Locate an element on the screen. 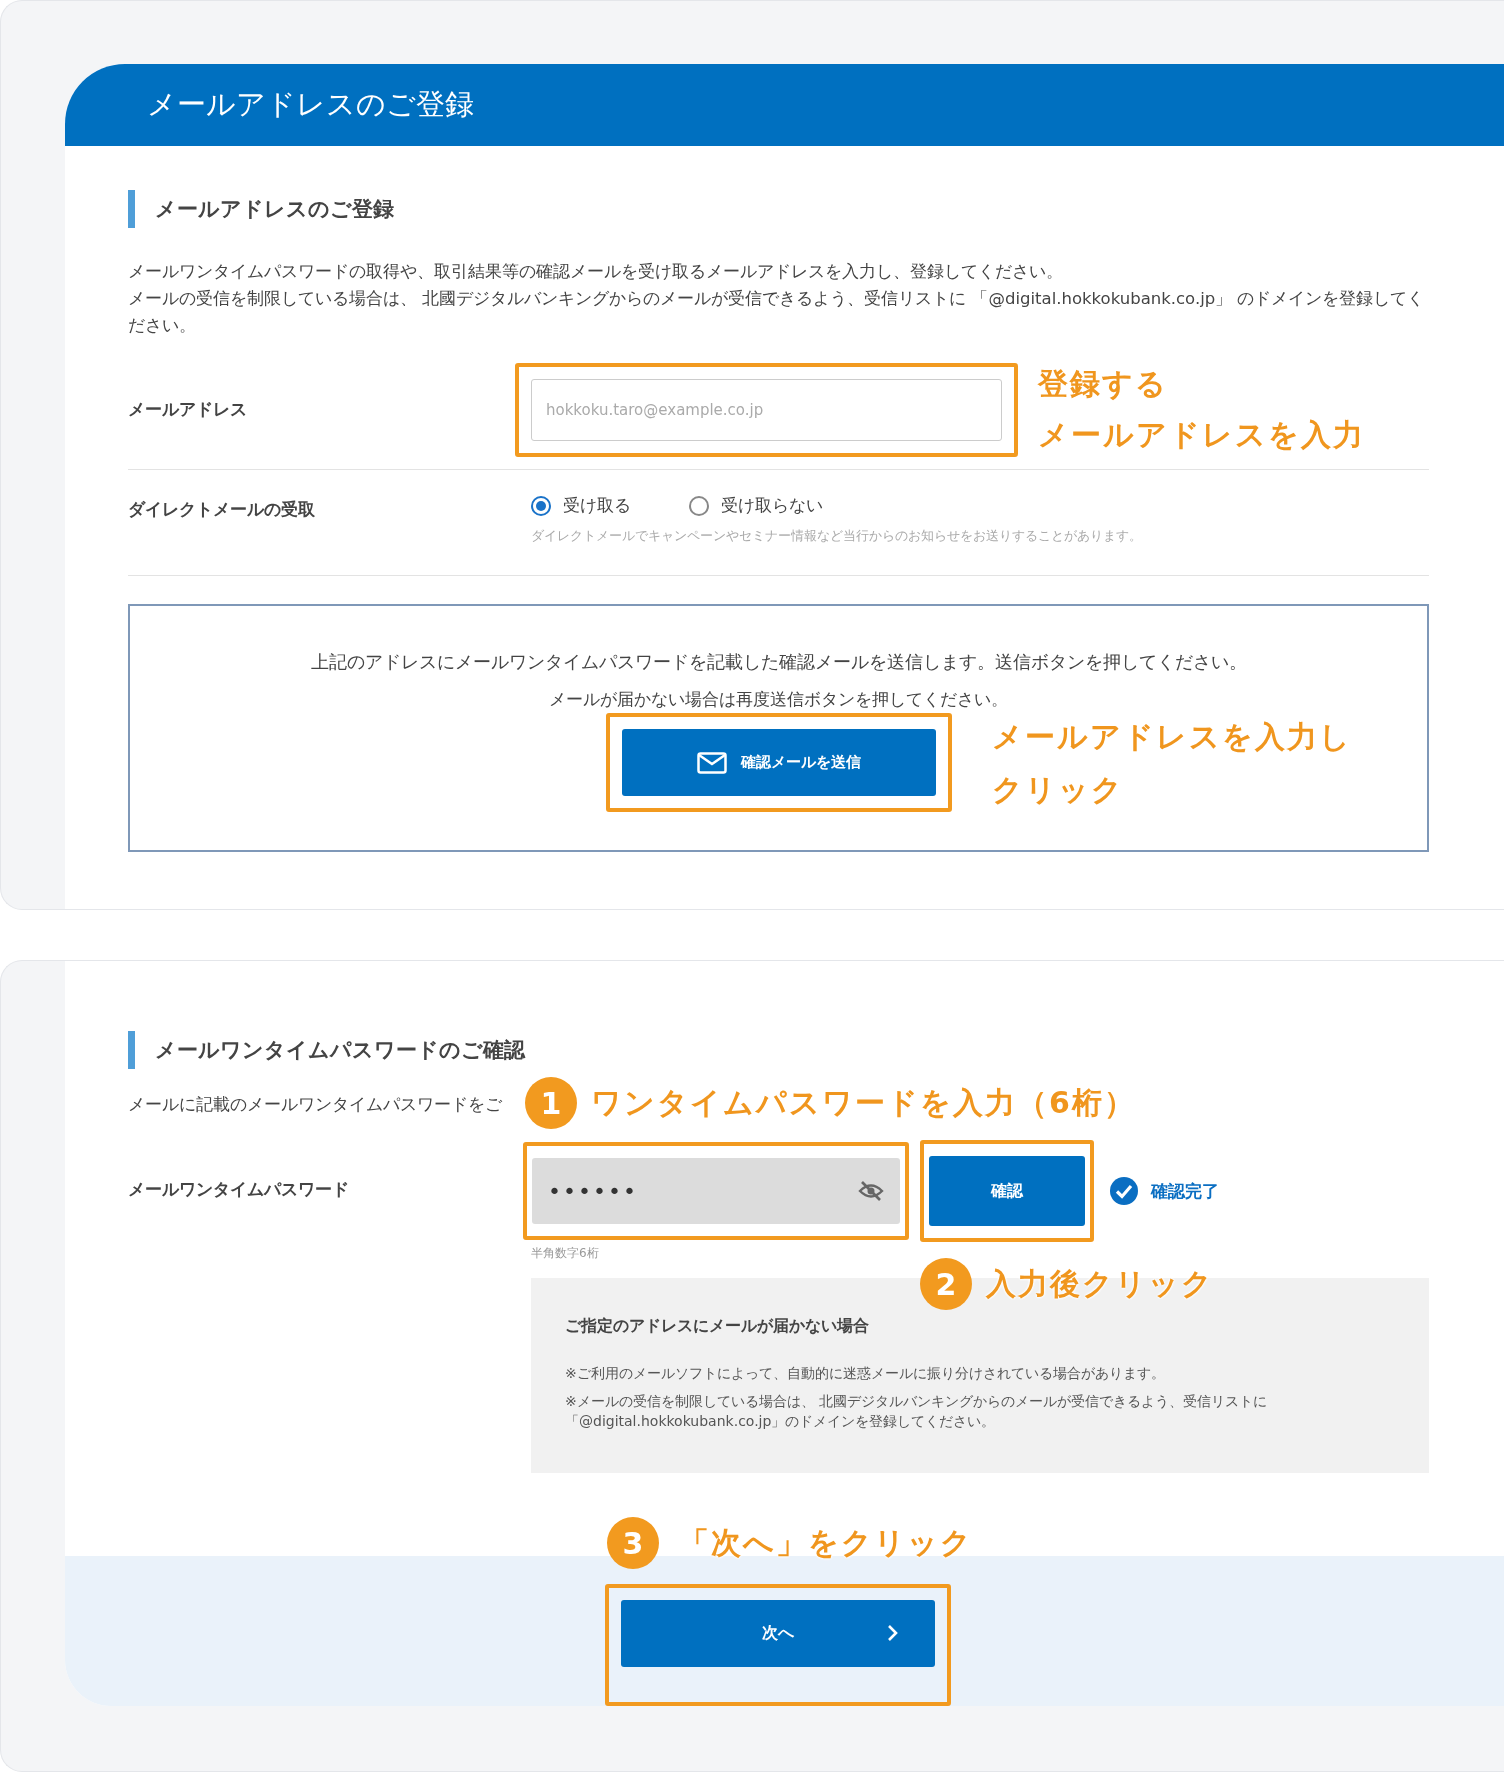 The height and width of the screenshot is (1772, 1504). help-title: ご指定のアドレスにメールが届かない場合 is located at coordinates (717, 1326).